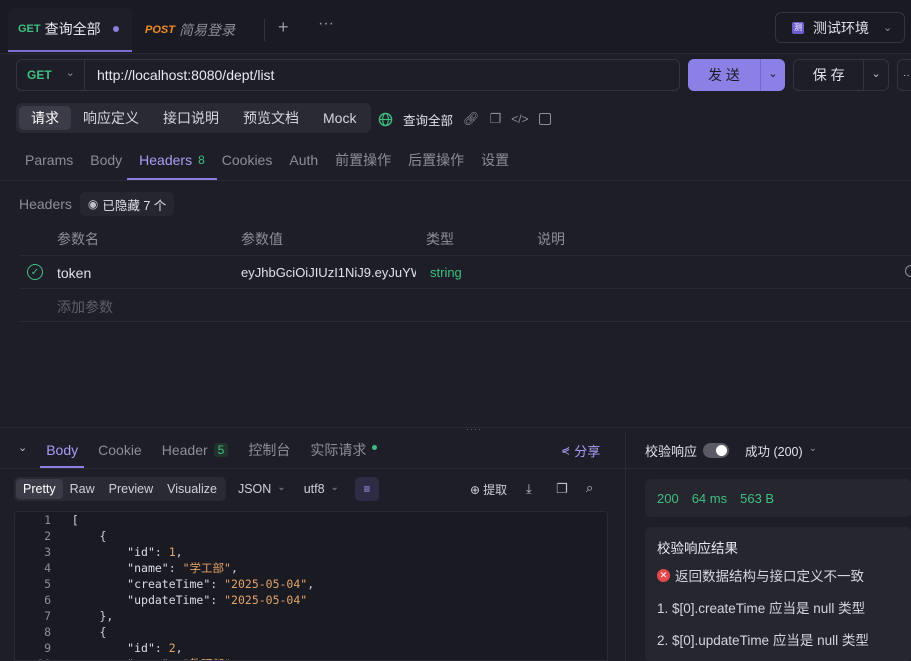 This screenshot has width=911, height=661. What do you see at coordinates (385, 119) in the screenshot?
I see `globe-icon` at bounding box center [385, 119].